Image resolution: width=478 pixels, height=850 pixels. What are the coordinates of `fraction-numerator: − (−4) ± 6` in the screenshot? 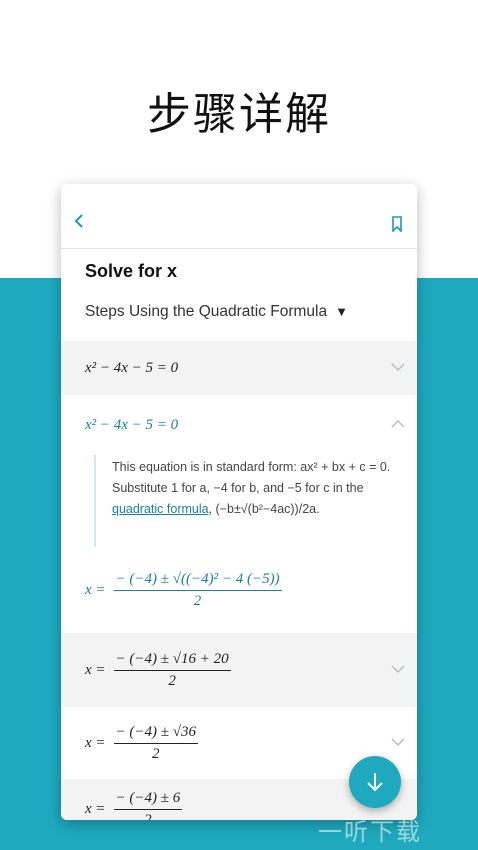 It's located at (148, 800).